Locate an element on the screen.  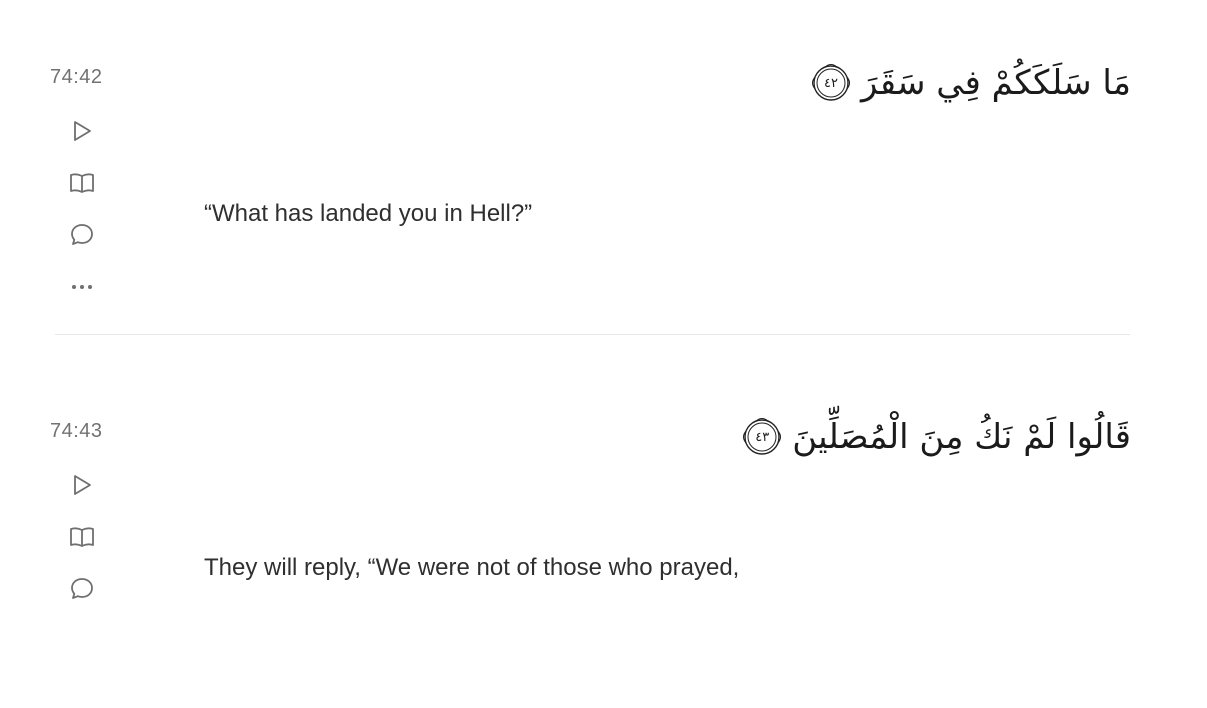
arabic-verse: قَالُوا لَمْ نَكُ مِنَ الْمُصَلِّينَ is located at coordinates (961, 437).